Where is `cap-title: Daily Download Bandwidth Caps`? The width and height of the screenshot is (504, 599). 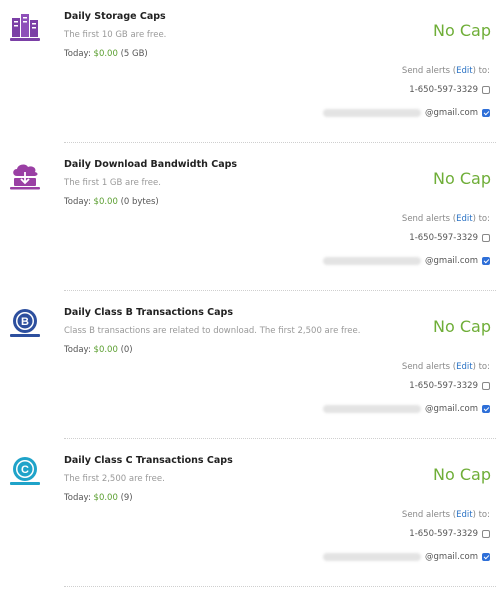
cap-title: Daily Download Bandwidth Caps is located at coordinates (151, 164).